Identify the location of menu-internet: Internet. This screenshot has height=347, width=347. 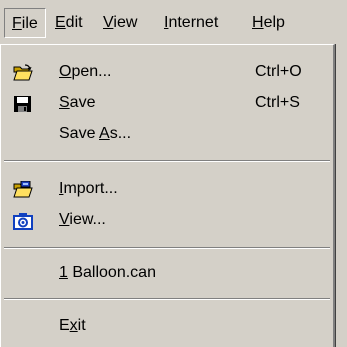
(191, 23).